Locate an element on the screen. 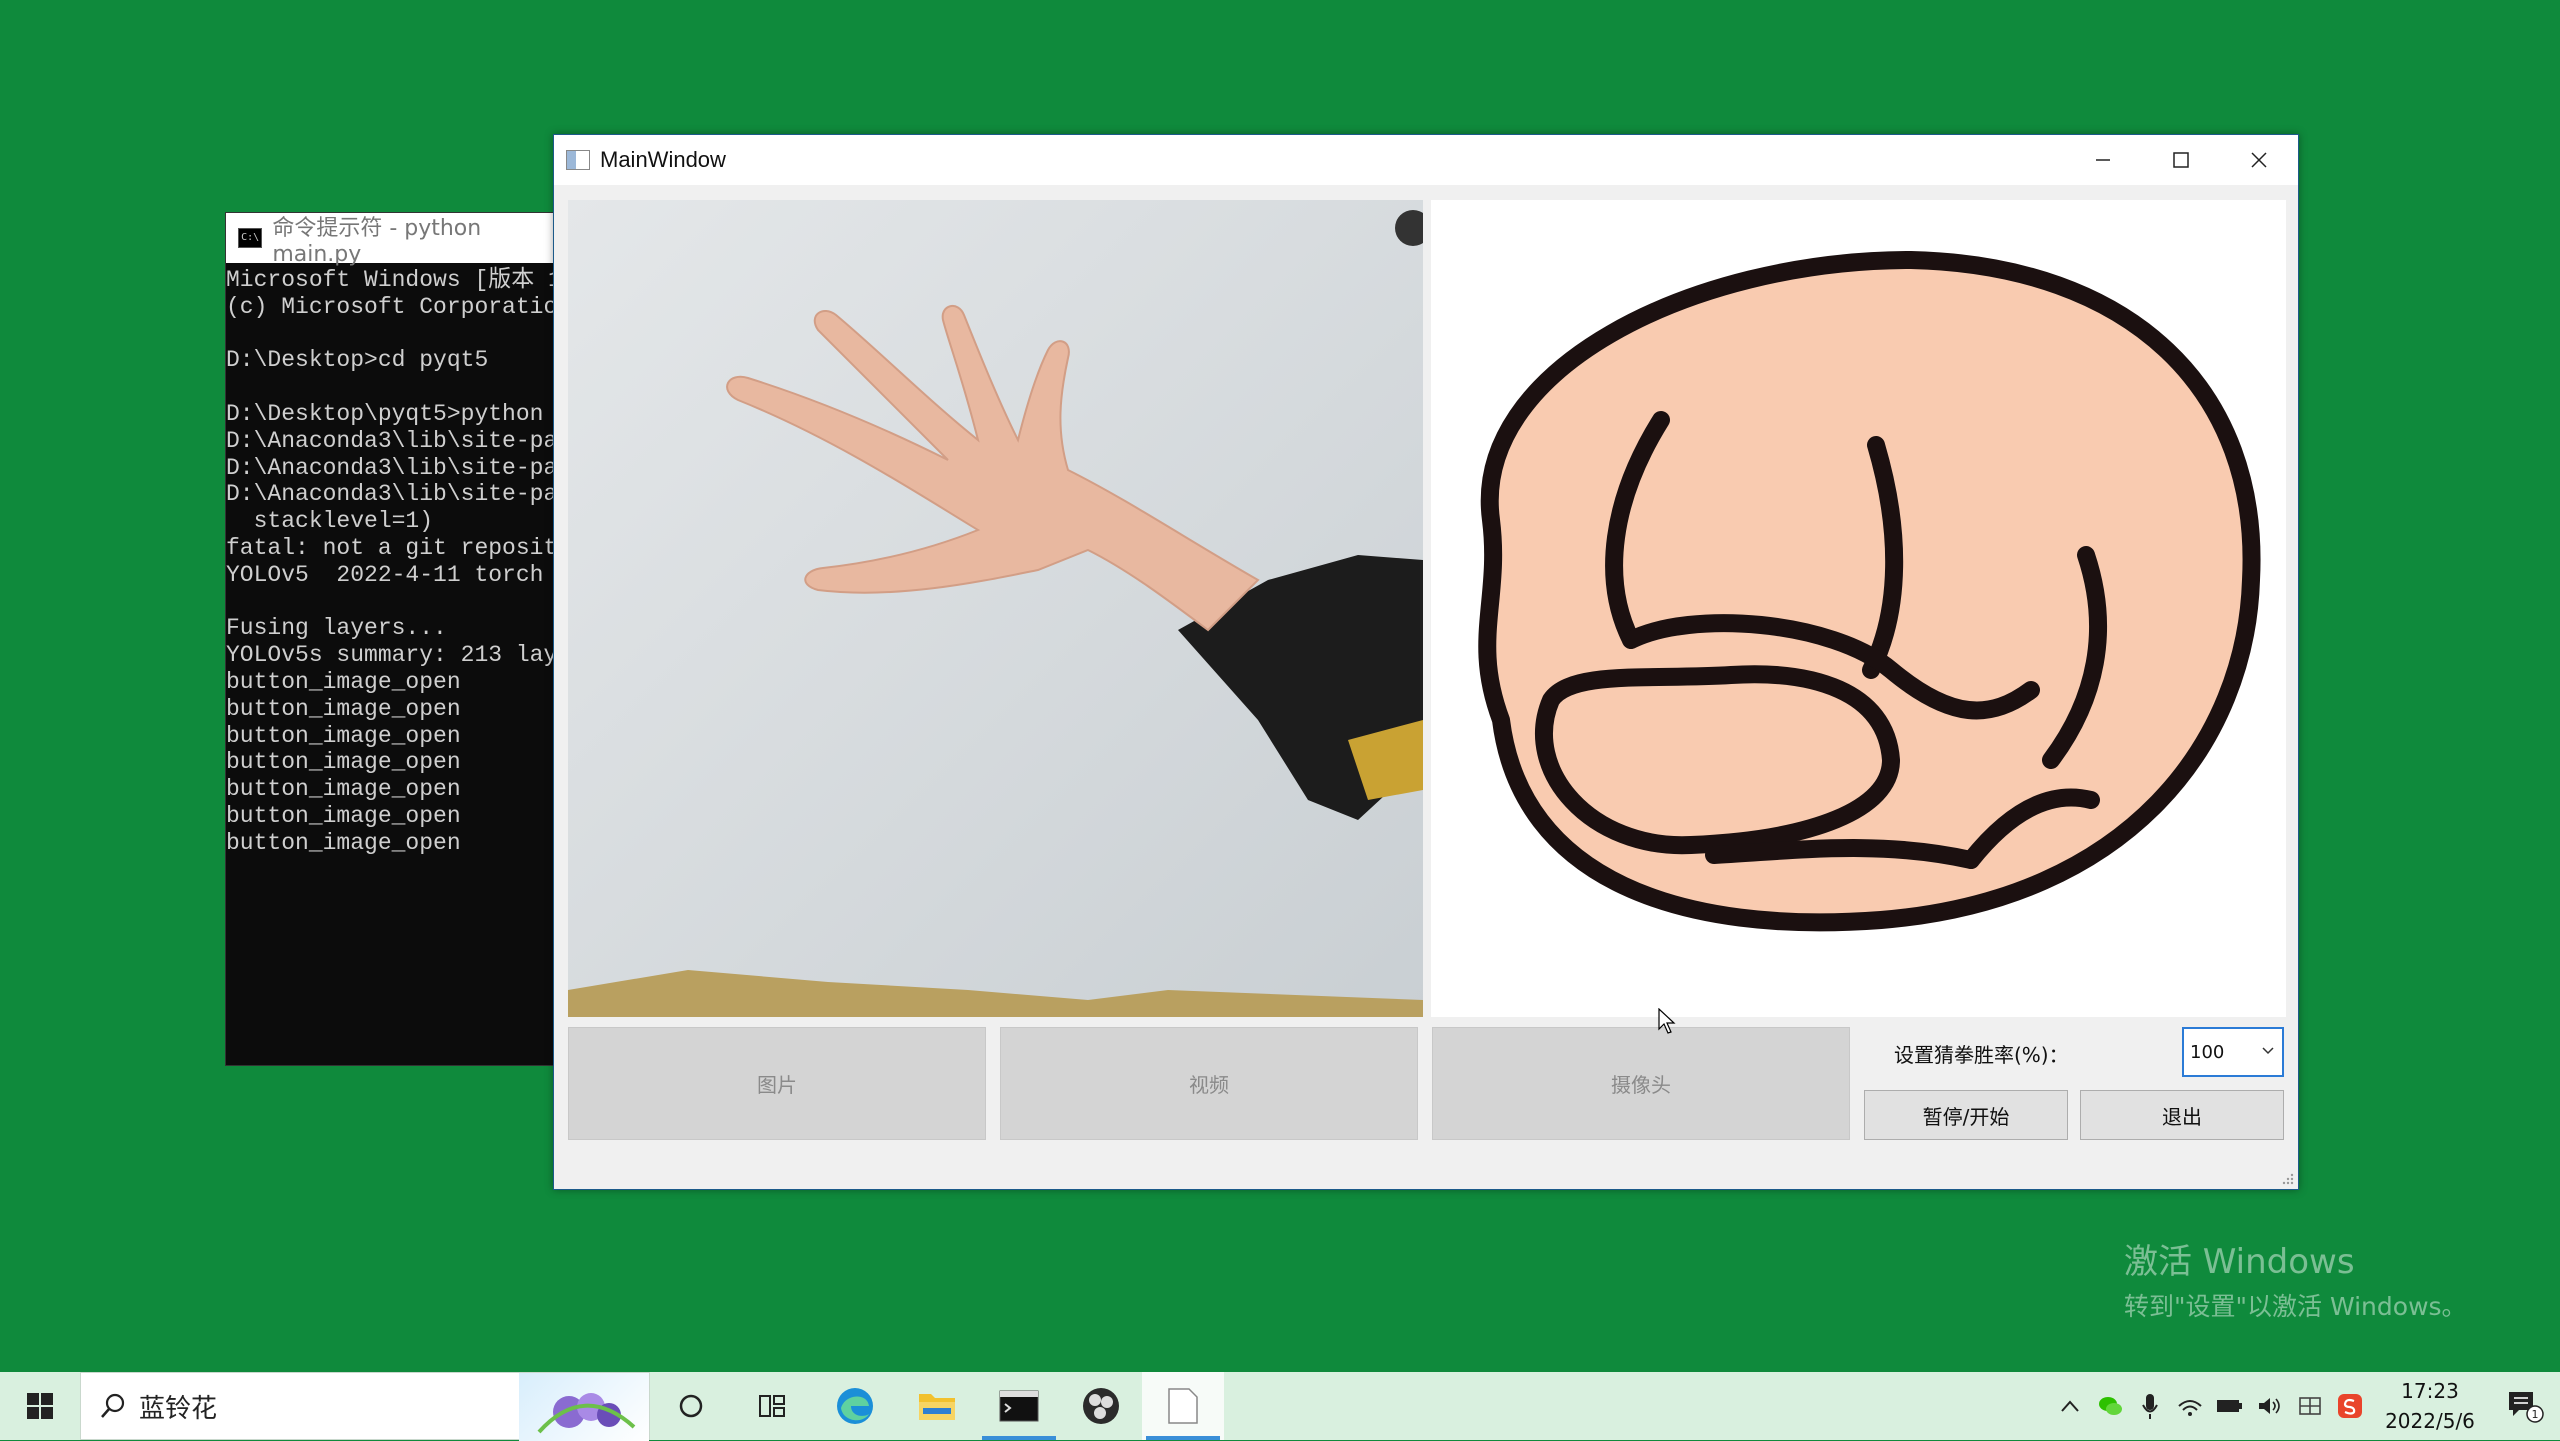  console-line: YOLOv5s summary: 213 laye is located at coordinates (391, 655).